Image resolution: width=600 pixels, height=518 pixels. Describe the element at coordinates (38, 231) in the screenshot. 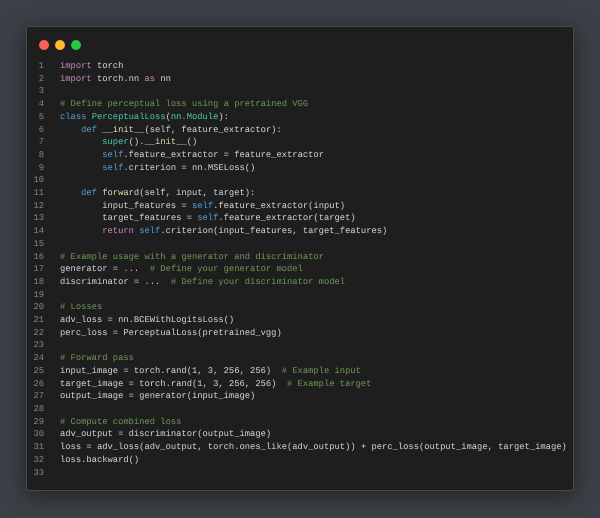

I see `line-number: 14` at that location.